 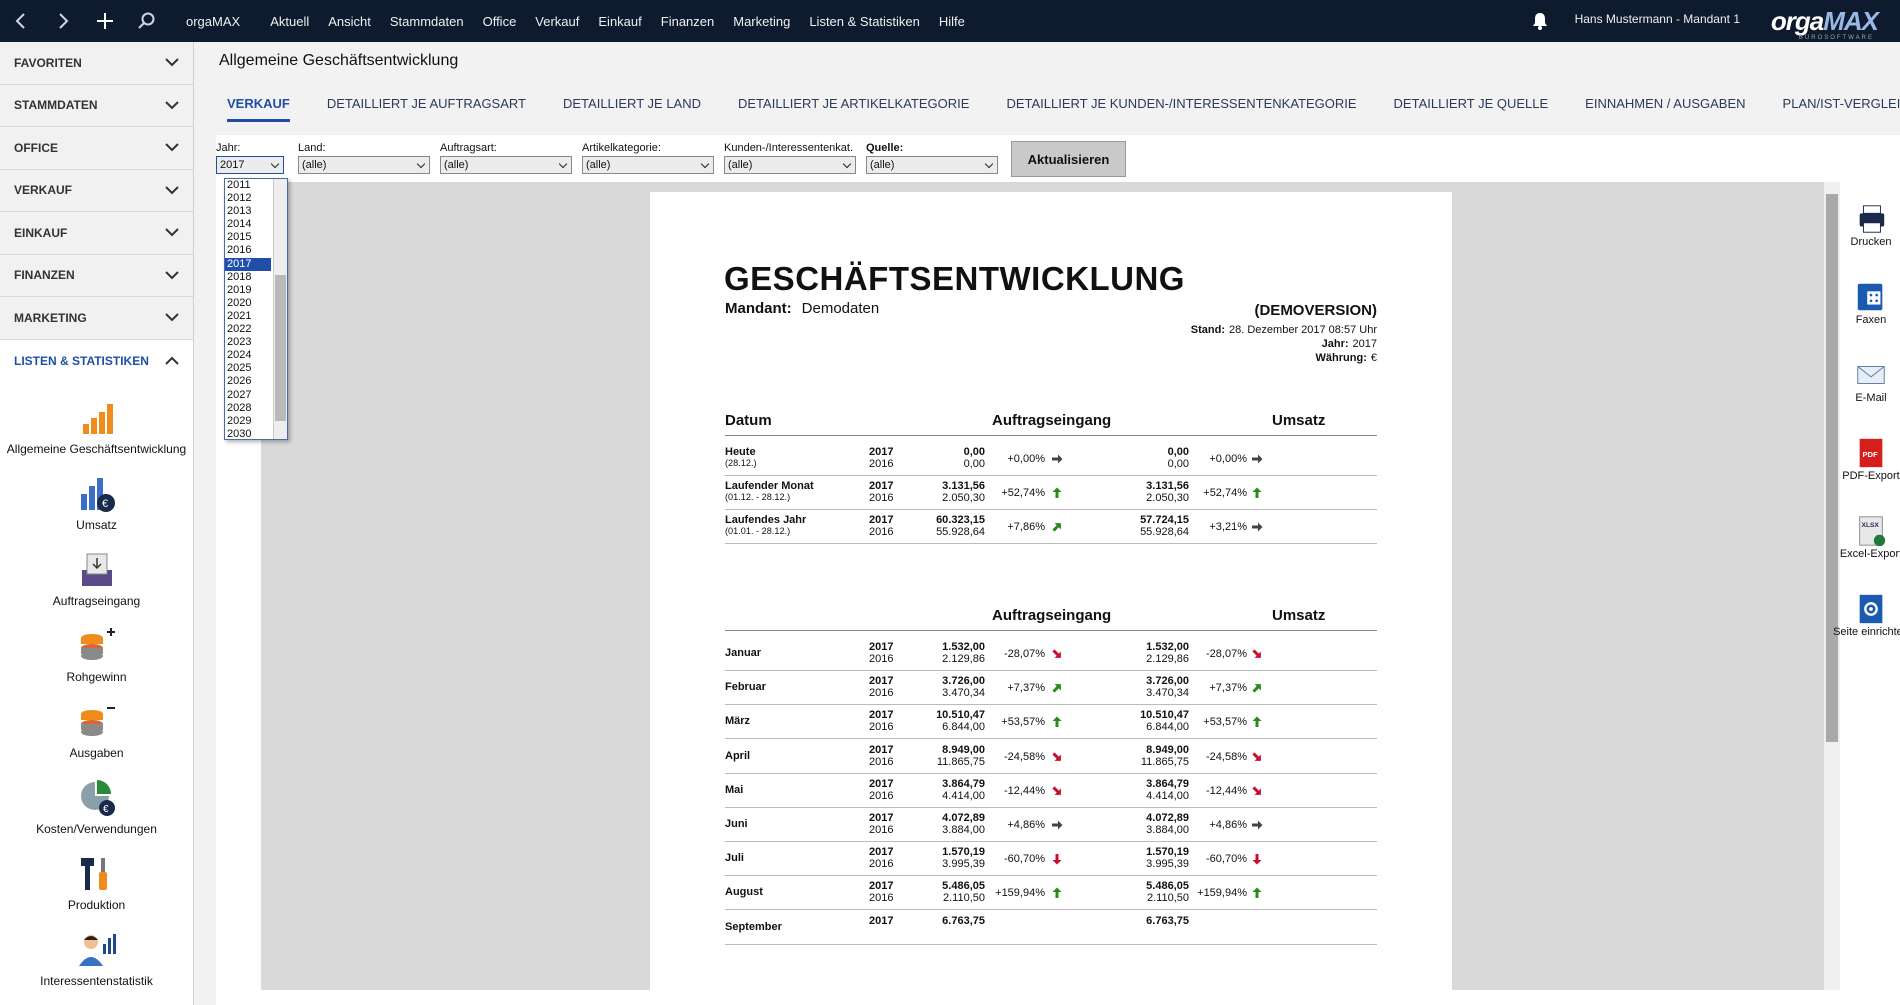 What do you see at coordinates (96, 360) in the screenshot?
I see `sidebar-section-listen-statistiken: LISTEN & STATISTIKEN` at bounding box center [96, 360].